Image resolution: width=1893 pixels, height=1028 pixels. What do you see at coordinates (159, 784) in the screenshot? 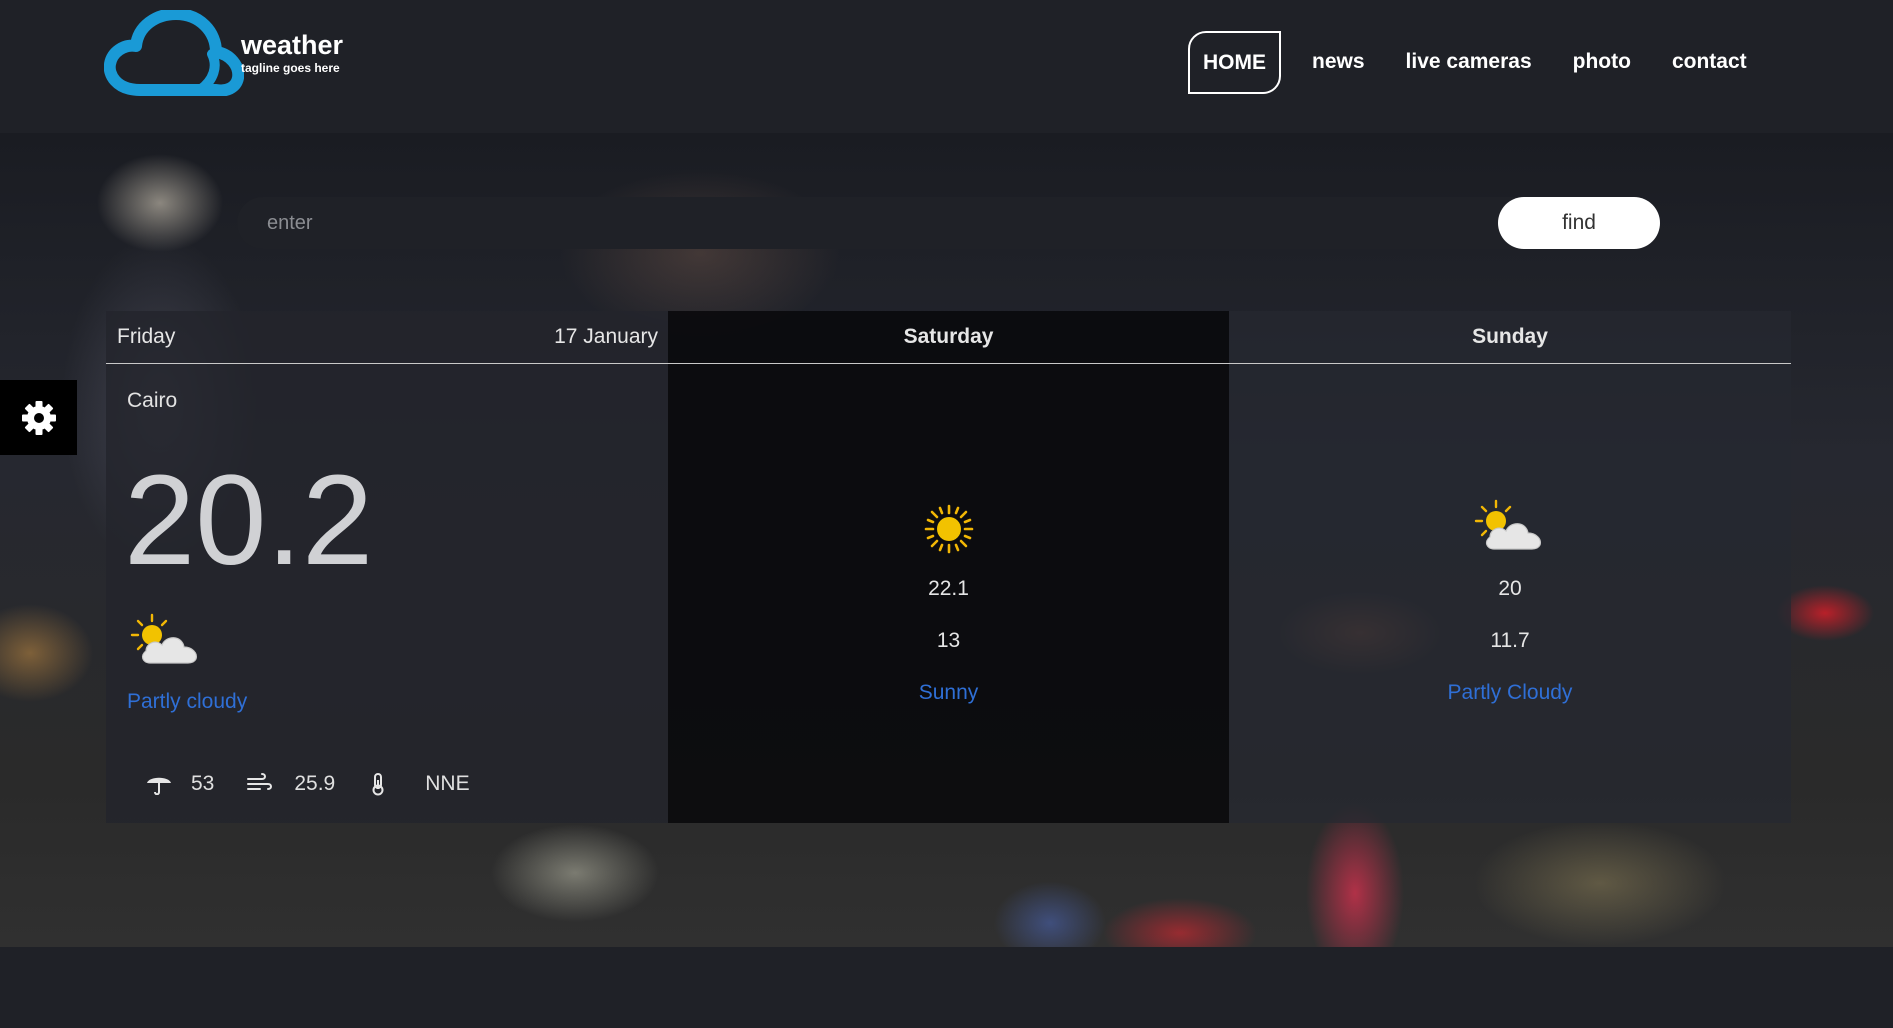
I see `umbrella-icon` at bounding box center [159, 784].